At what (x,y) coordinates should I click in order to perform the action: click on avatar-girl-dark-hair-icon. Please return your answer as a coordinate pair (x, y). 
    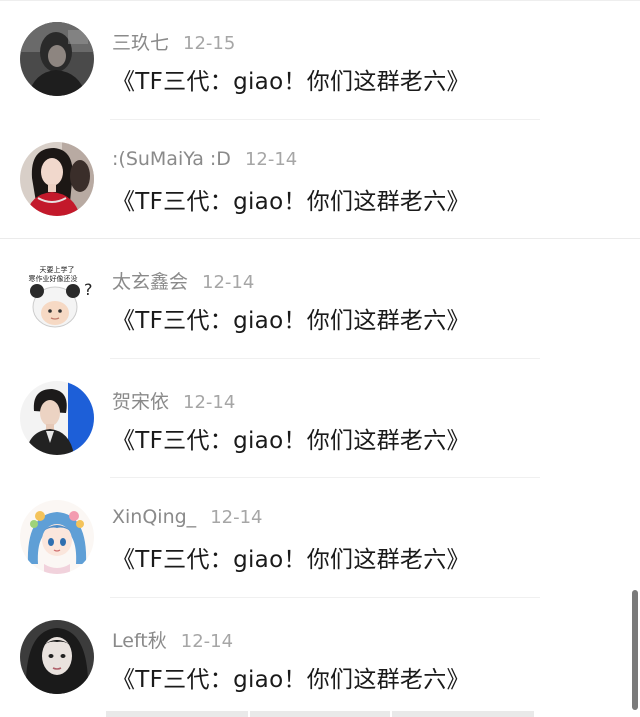
    Looking at the image, I should click on (57, 656).